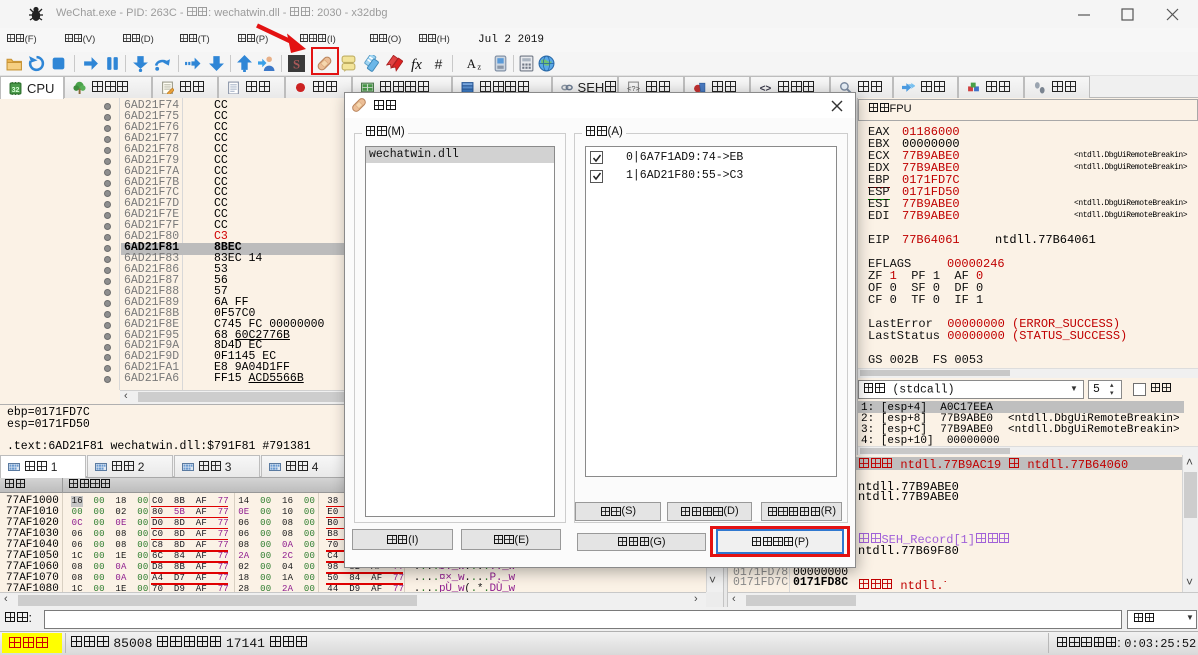 The height and width of the screenshot is (655, 1198). What do you see at coordinates (16, 89) in the screenshot?
I see `svg-text: 32` at bounding box center [16, 89].